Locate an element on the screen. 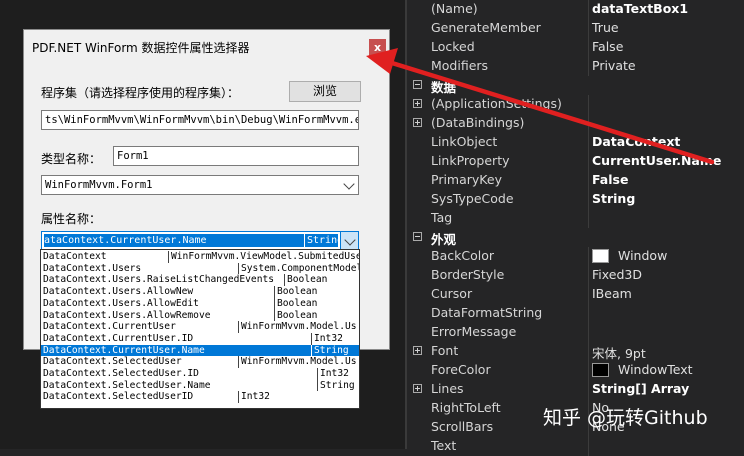 The image size is (744, 456). annotation-arrow is located at coordinates (540, 106).